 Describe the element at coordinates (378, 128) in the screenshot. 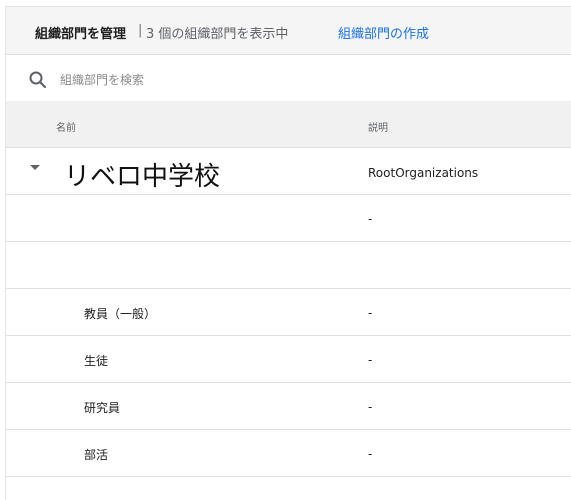

I see `column-header-description: 説明` at that location.